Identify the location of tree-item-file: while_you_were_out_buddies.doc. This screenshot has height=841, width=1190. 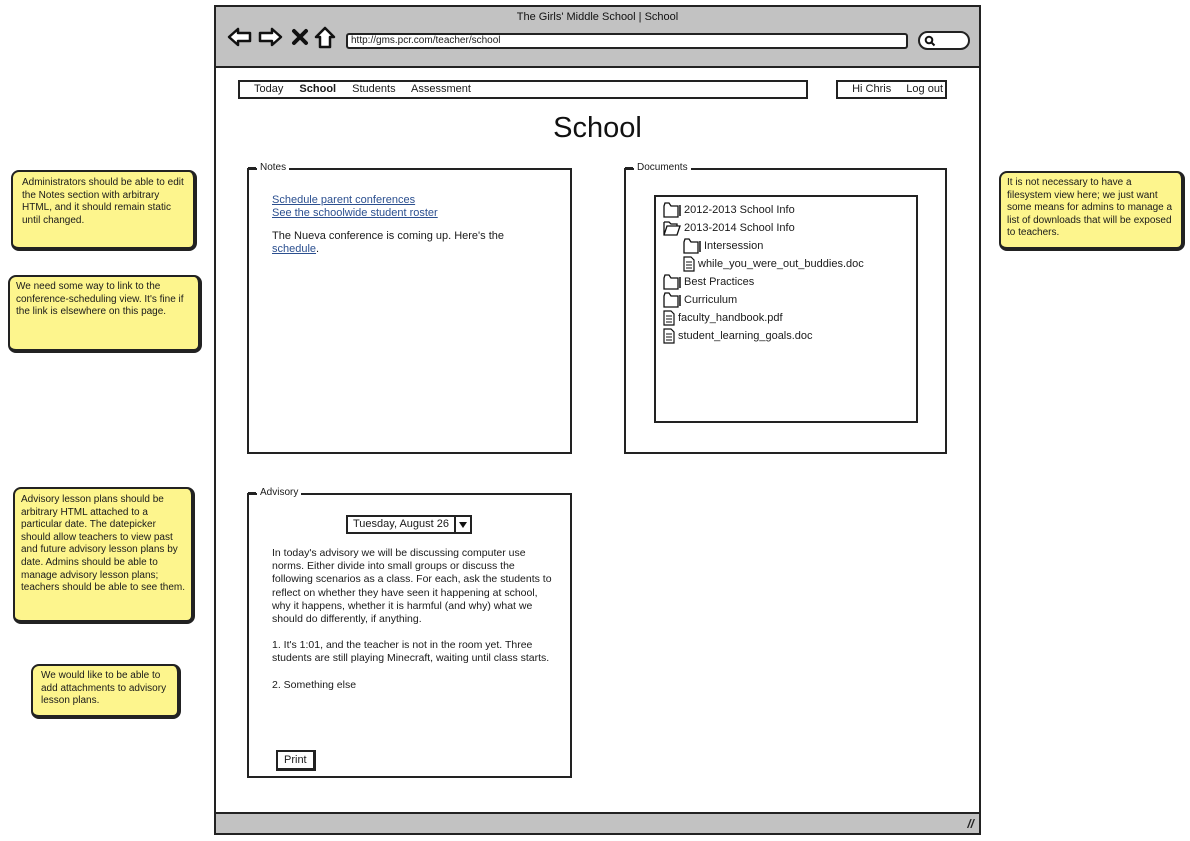
(789, 264).